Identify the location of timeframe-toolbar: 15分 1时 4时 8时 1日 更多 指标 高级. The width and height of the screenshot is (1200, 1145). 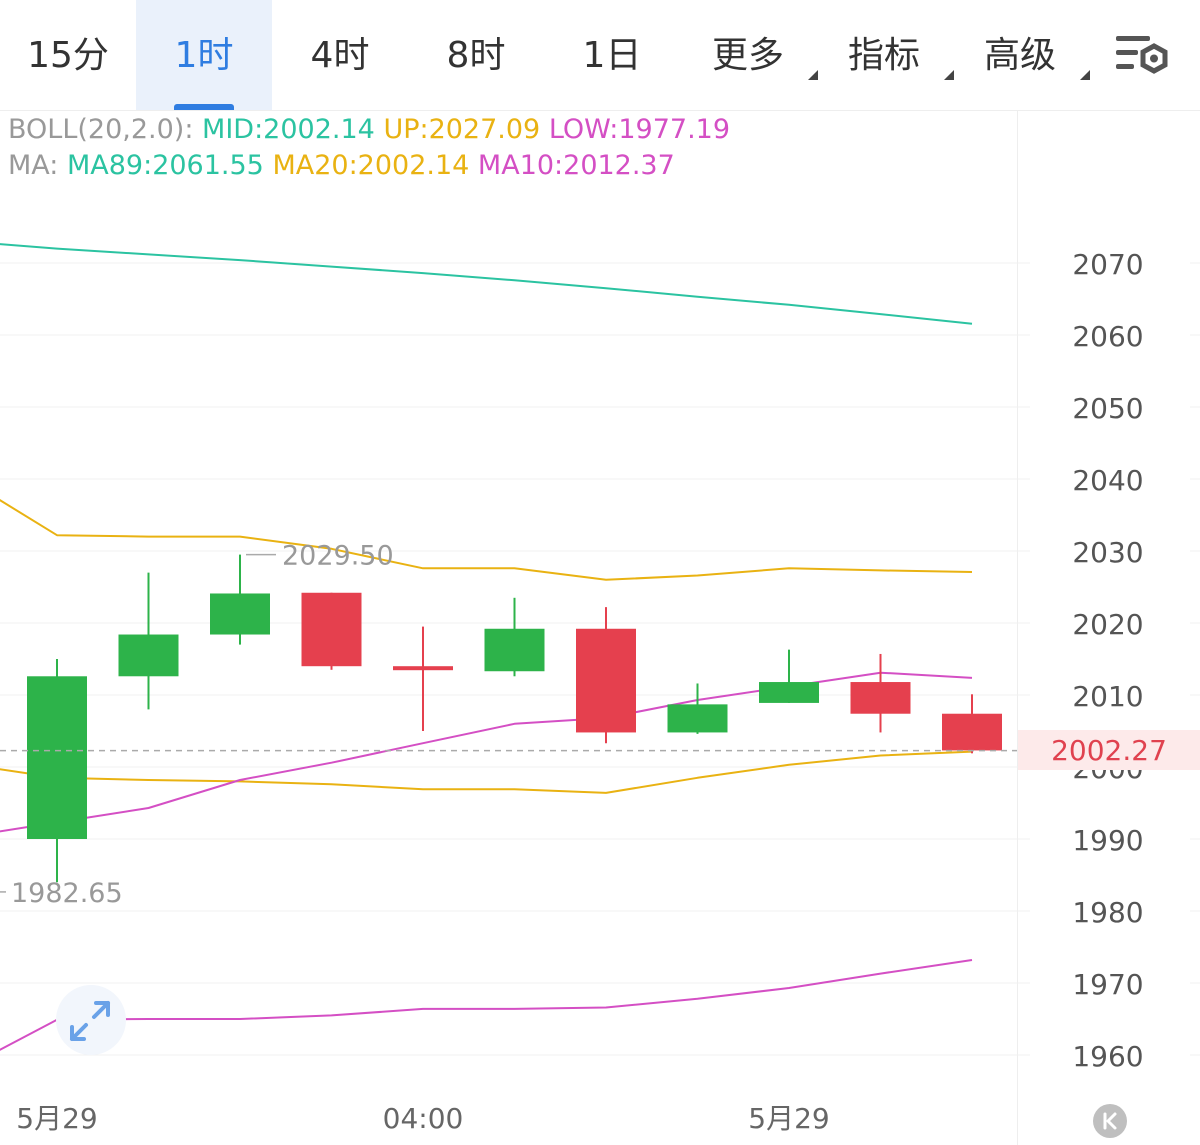
(600, 55).